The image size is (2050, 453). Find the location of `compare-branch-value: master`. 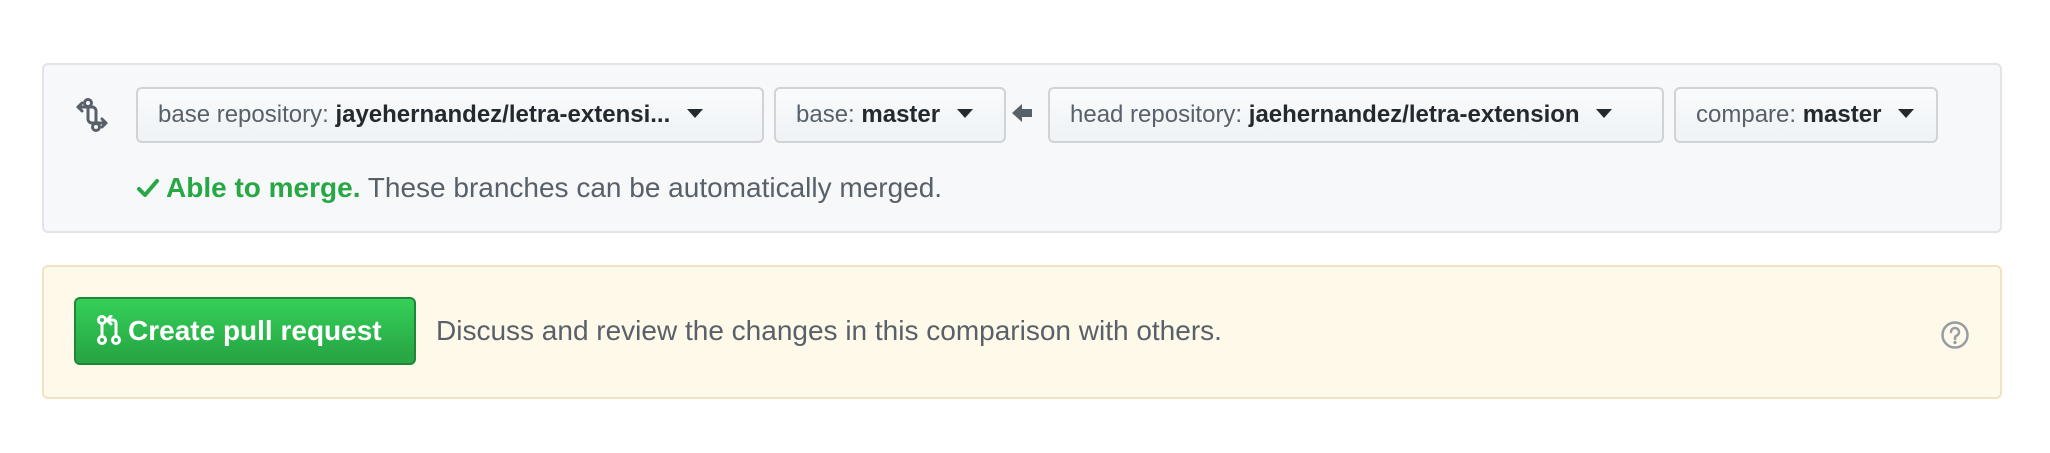

compare-branch-value: master is located at coordinates (1842, 114).